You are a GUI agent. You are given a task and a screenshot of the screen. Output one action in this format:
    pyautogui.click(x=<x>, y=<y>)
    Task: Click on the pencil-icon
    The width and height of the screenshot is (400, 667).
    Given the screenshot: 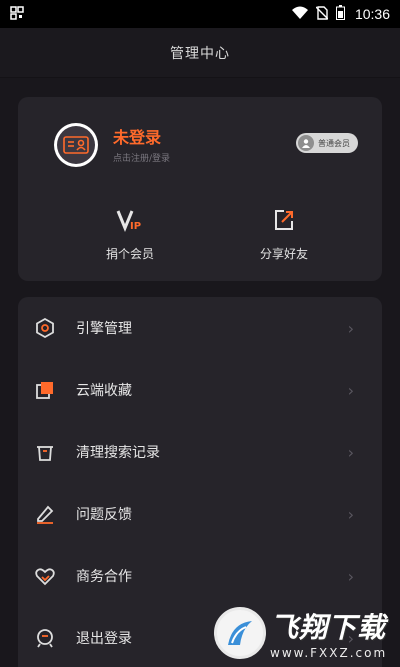 What is the action you would take?
    pyautogui.click(x=45, y=514)
    